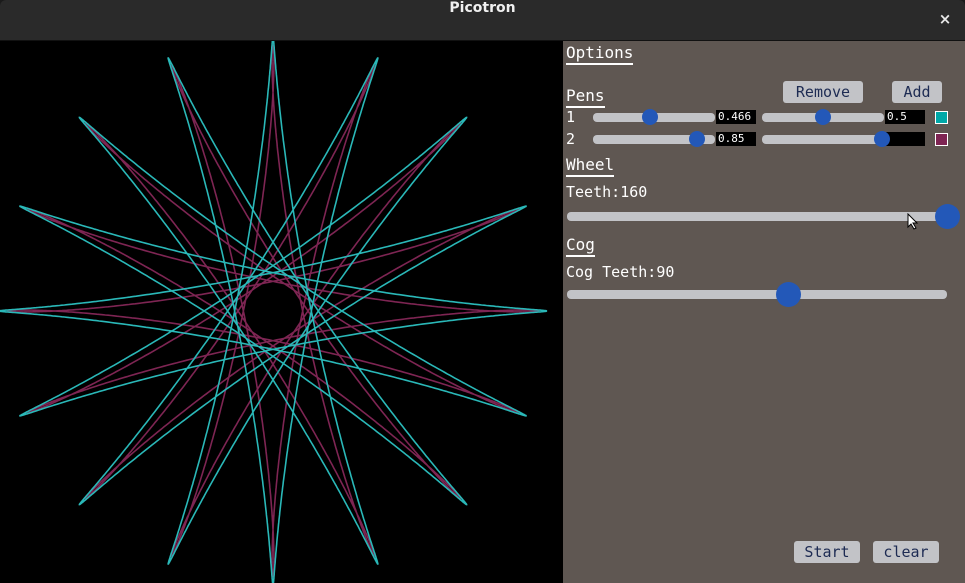 The image size is (965, 583). What do you see at coordinates (580, 246) in the screenshot?
I see `cog-heading: Cog` at bounding box center [580, 246].